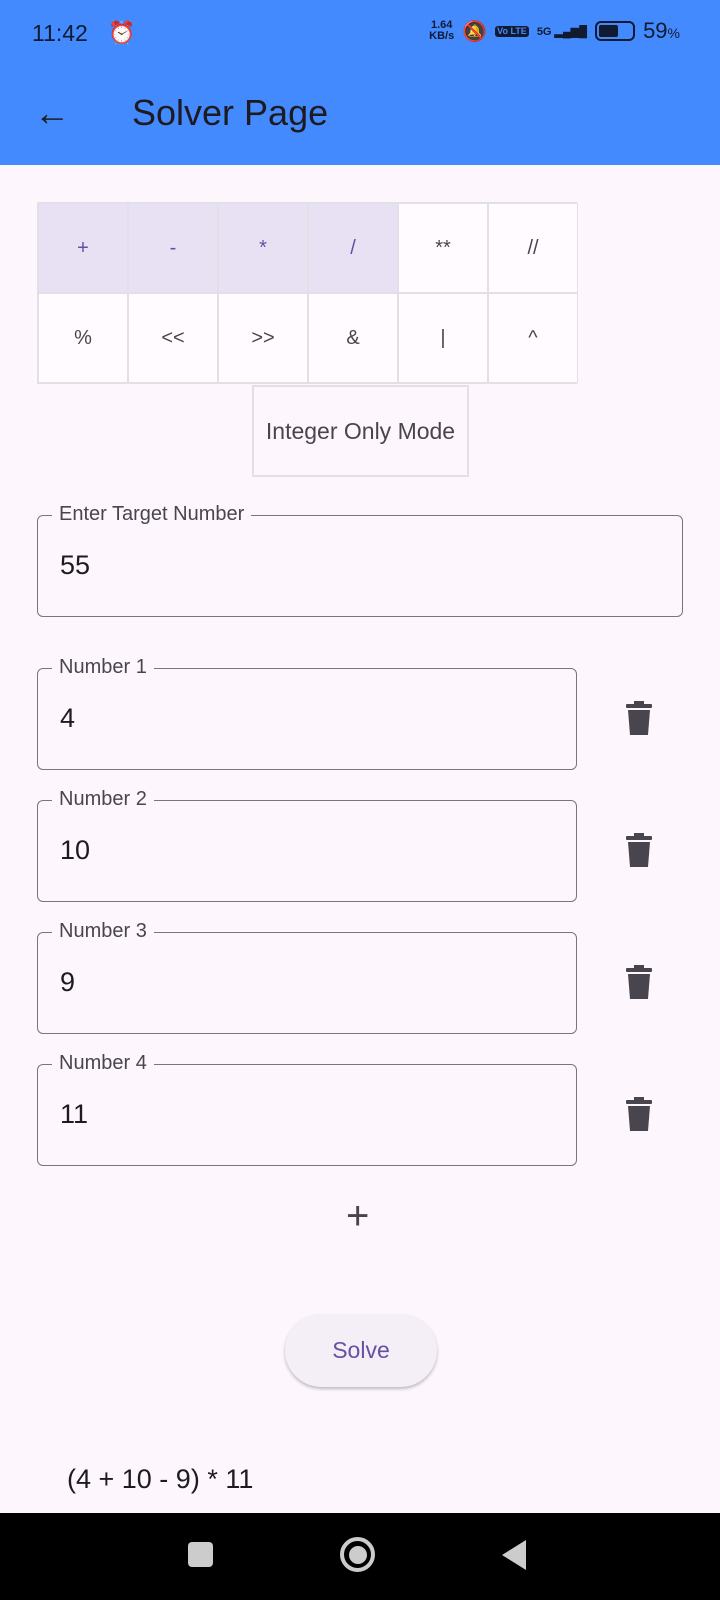 This screenshot has width=720, height=1600. What do you see at coordinates (103, 799) in the screenshot?
I see `number-label: Number 2` at bounding box center [103, 799].